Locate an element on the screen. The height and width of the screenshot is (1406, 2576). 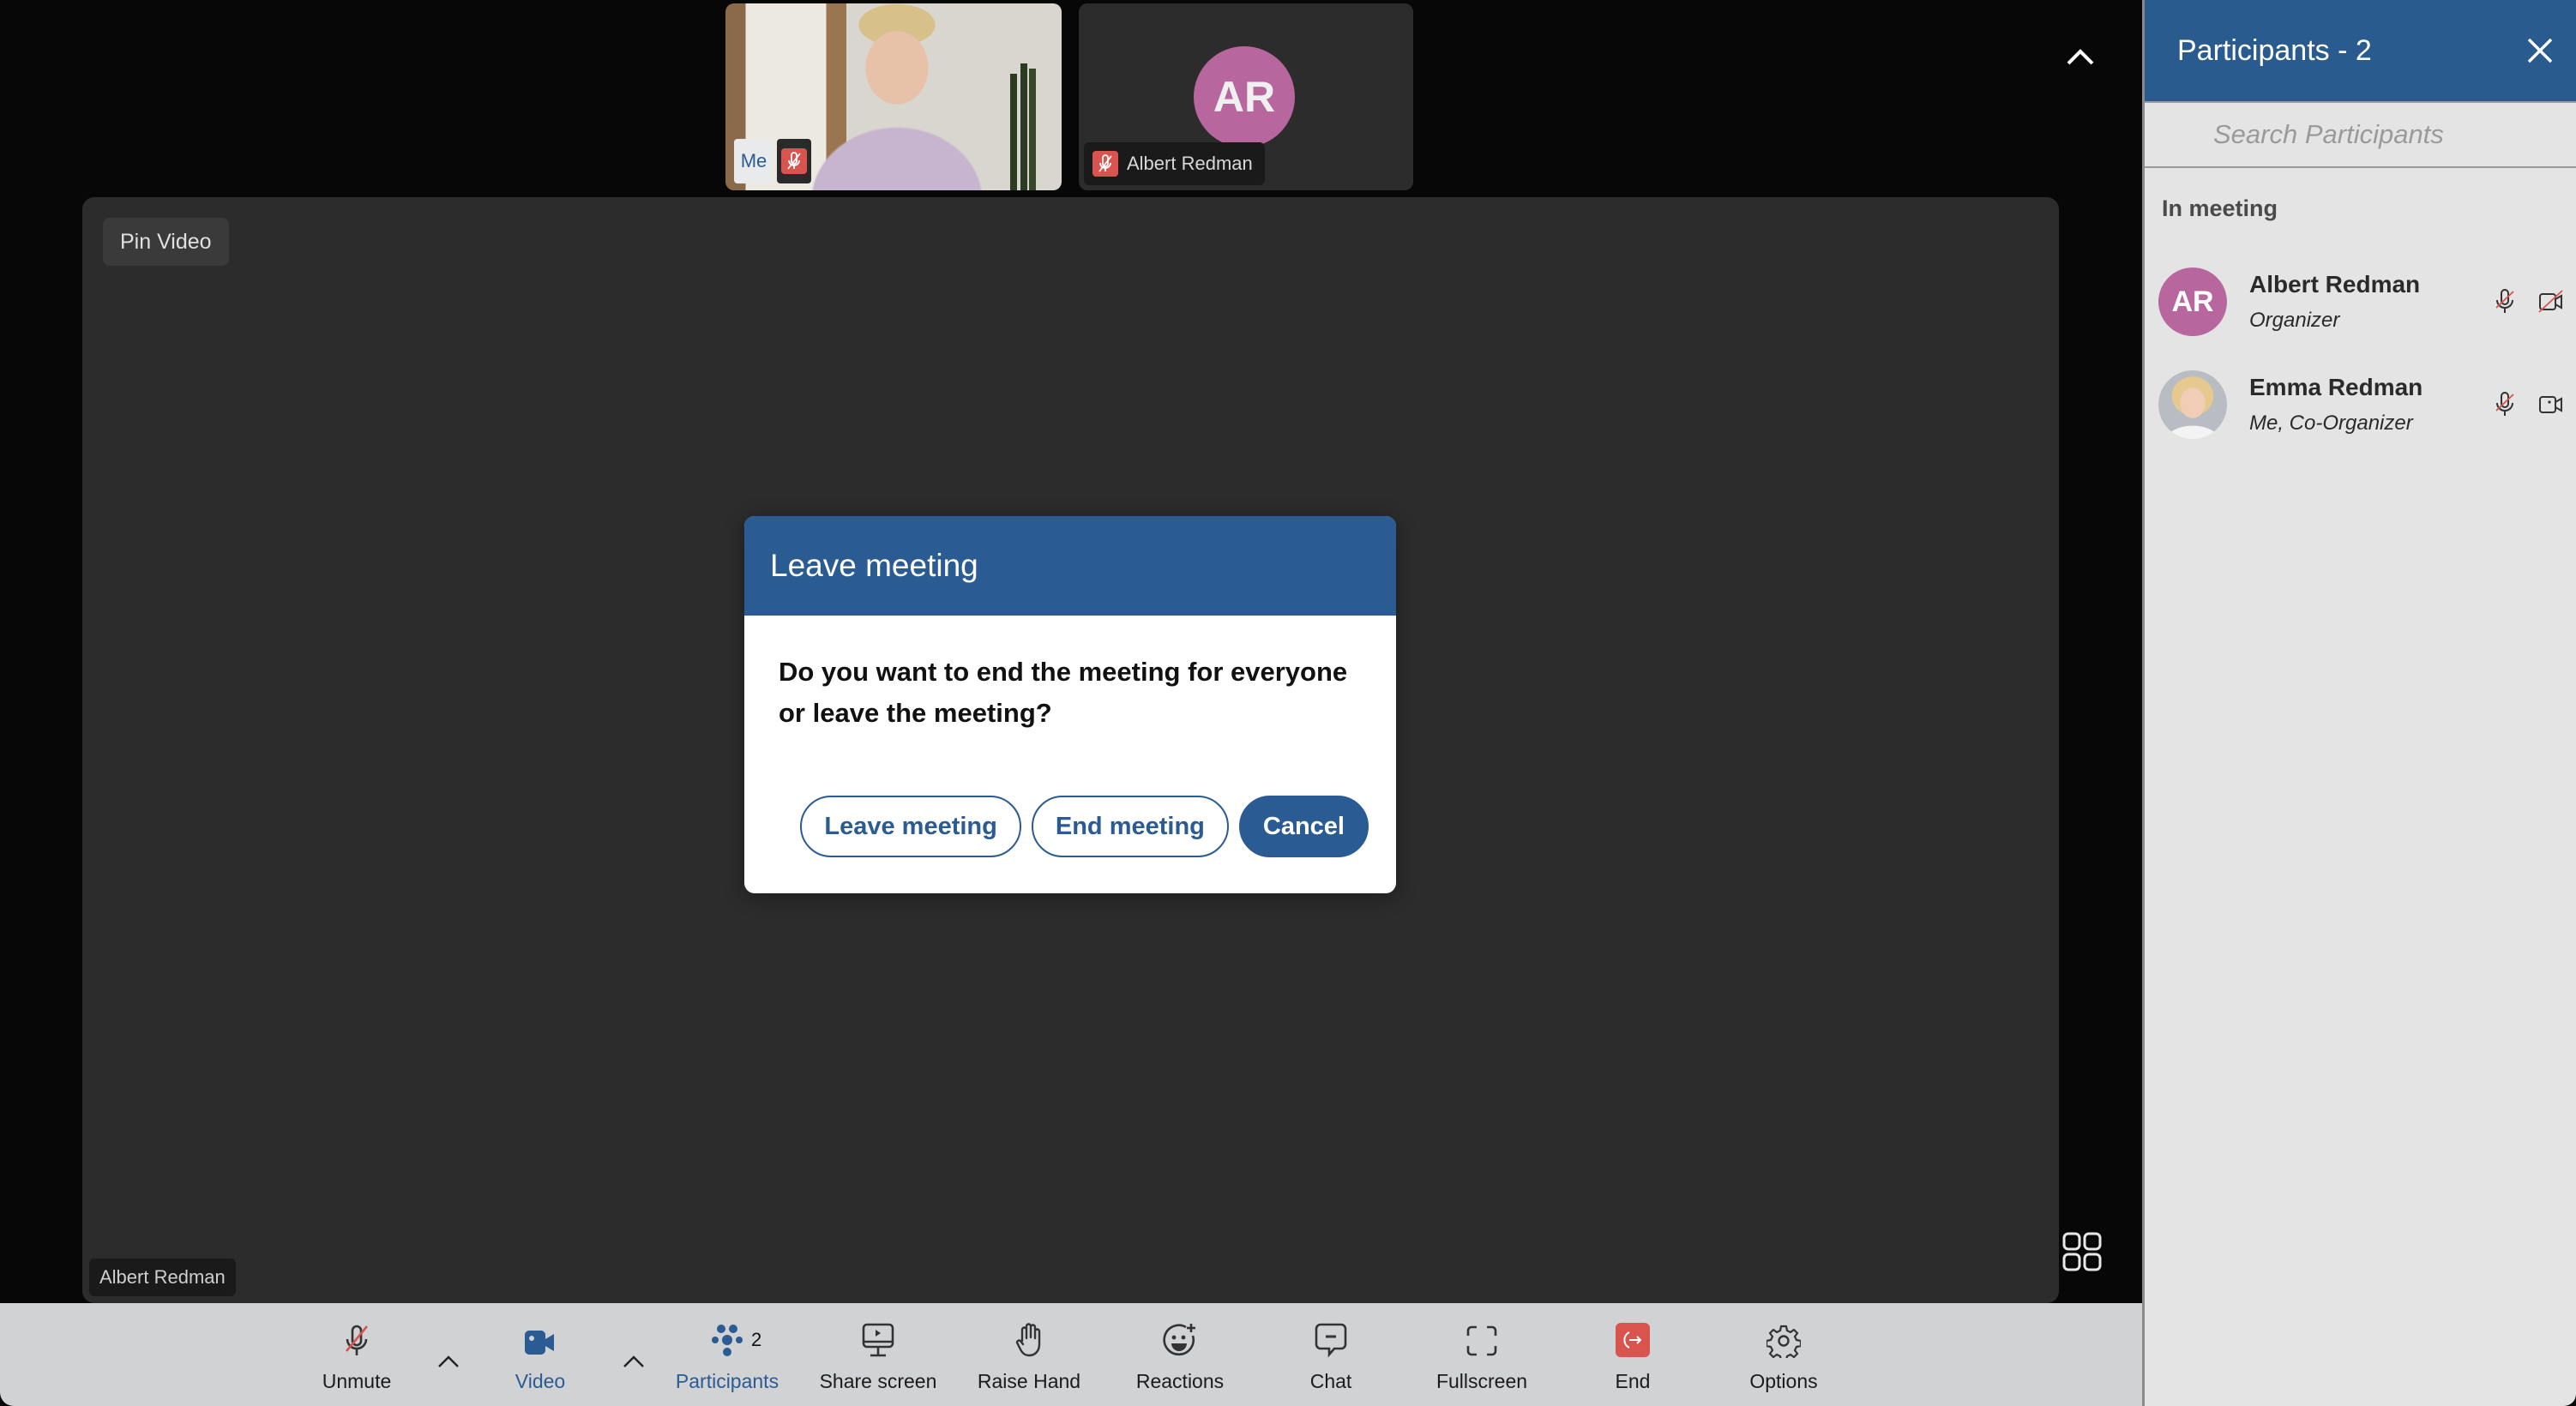
participants-panel-header: Participants - 2 is located at coordinates (2360, 50).